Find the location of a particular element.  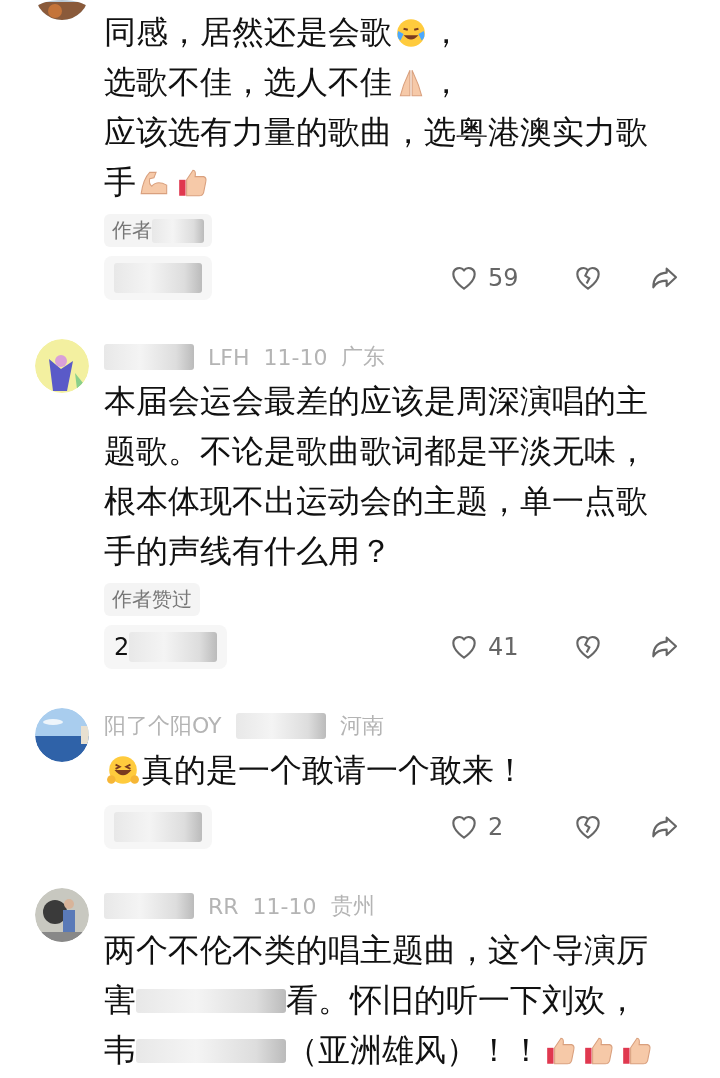

comment-meta: 广东 is located at coordinates (363, 357).